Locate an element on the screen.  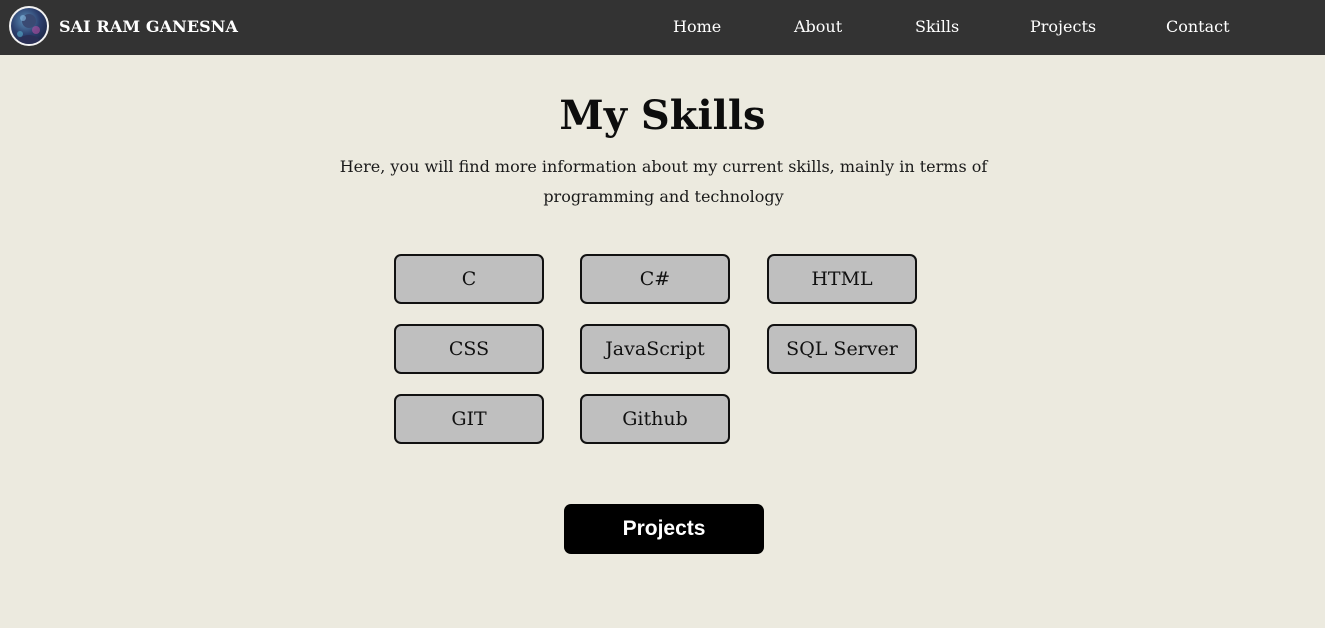
projects-button: Projects is located at coordinates (664, 529).